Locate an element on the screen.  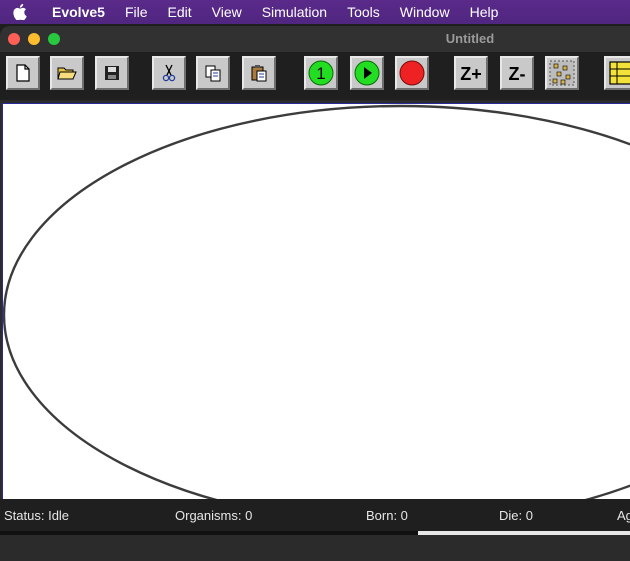
window-title: Untitled is located at coordinates (470, 38).